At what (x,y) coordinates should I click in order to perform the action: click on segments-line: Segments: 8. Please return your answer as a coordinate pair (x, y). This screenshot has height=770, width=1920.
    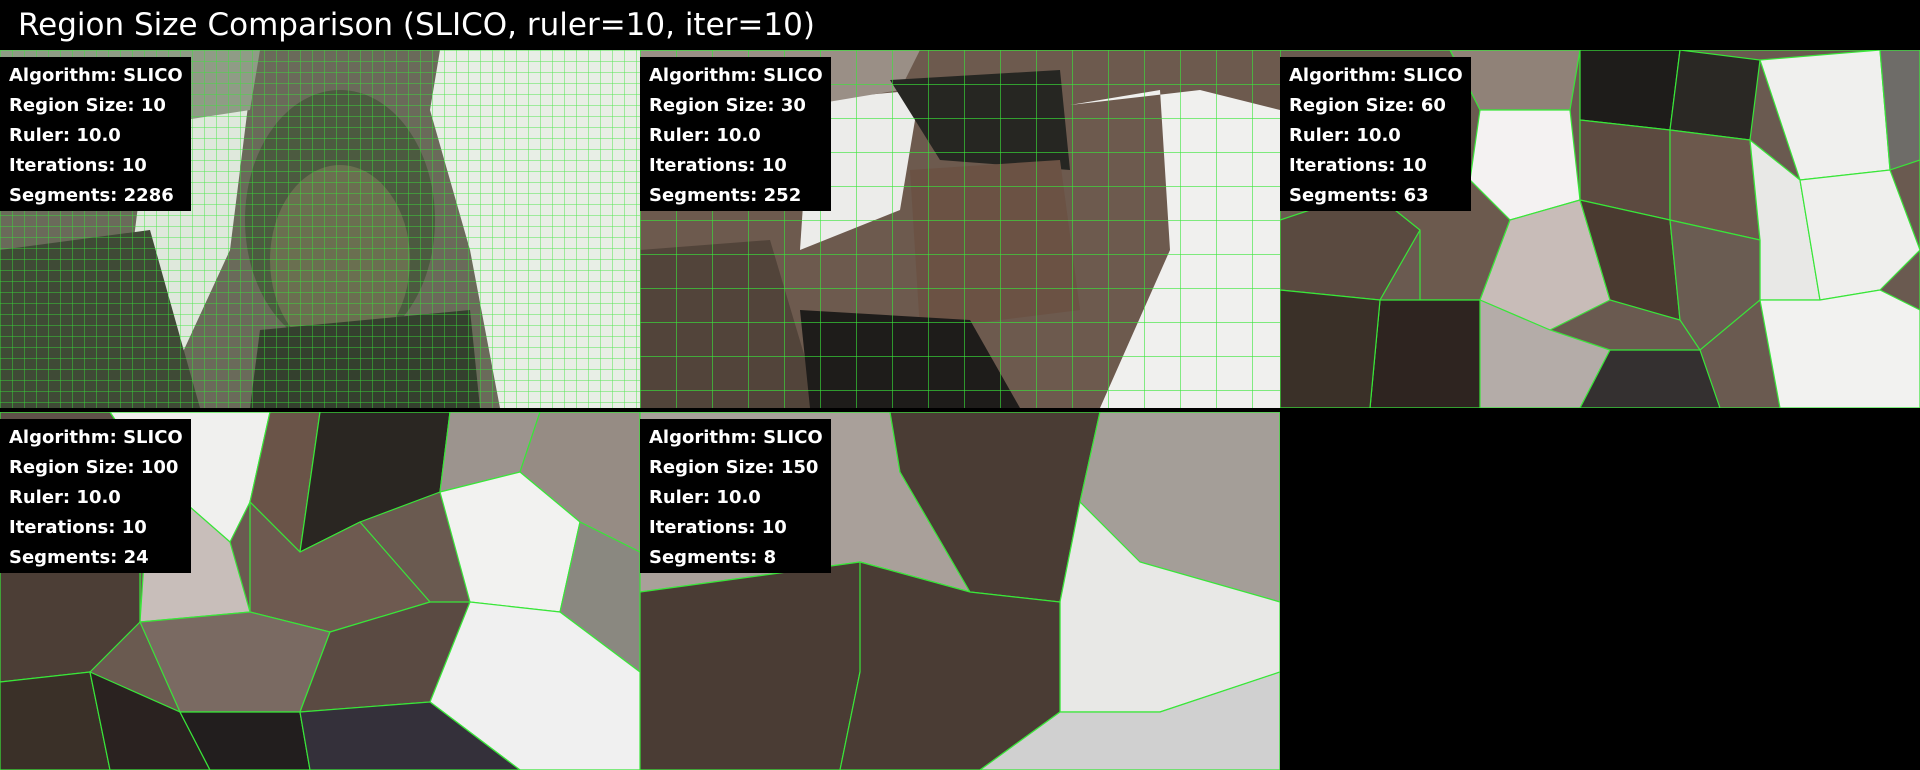
    Looking at the image, I should click on (713, 557).